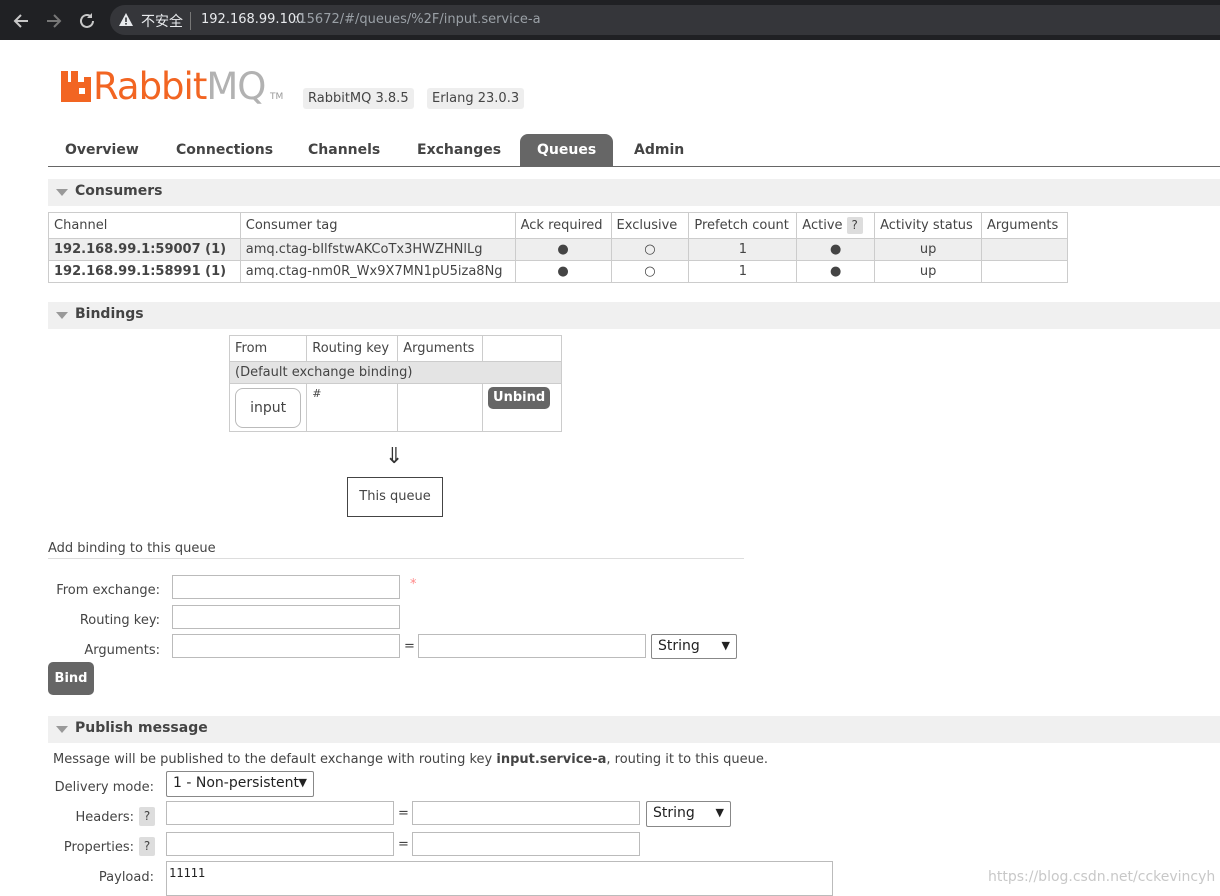  Describe the element at coordinates (268, 348) in the screenshot. I see `column-header-from: From` at that location.